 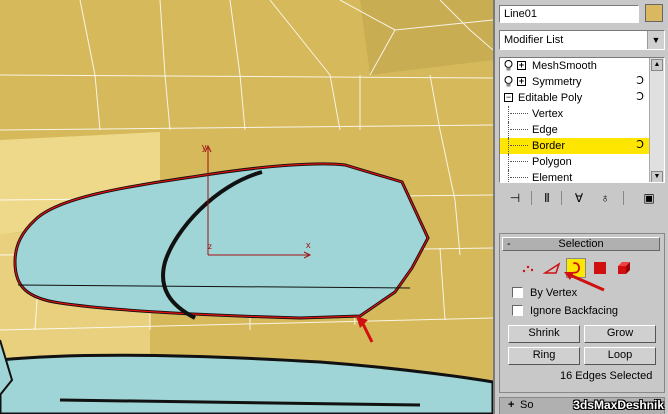 I want to click on object-name-field: Line01, so click(x=569, y=14).